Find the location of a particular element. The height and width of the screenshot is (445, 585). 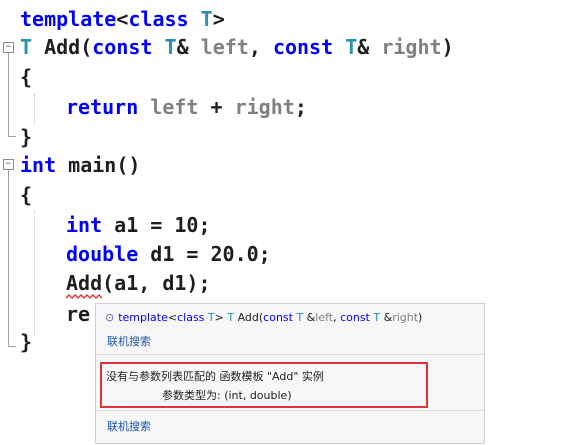

declaration: a1 = is located at coordinates (138, 225).